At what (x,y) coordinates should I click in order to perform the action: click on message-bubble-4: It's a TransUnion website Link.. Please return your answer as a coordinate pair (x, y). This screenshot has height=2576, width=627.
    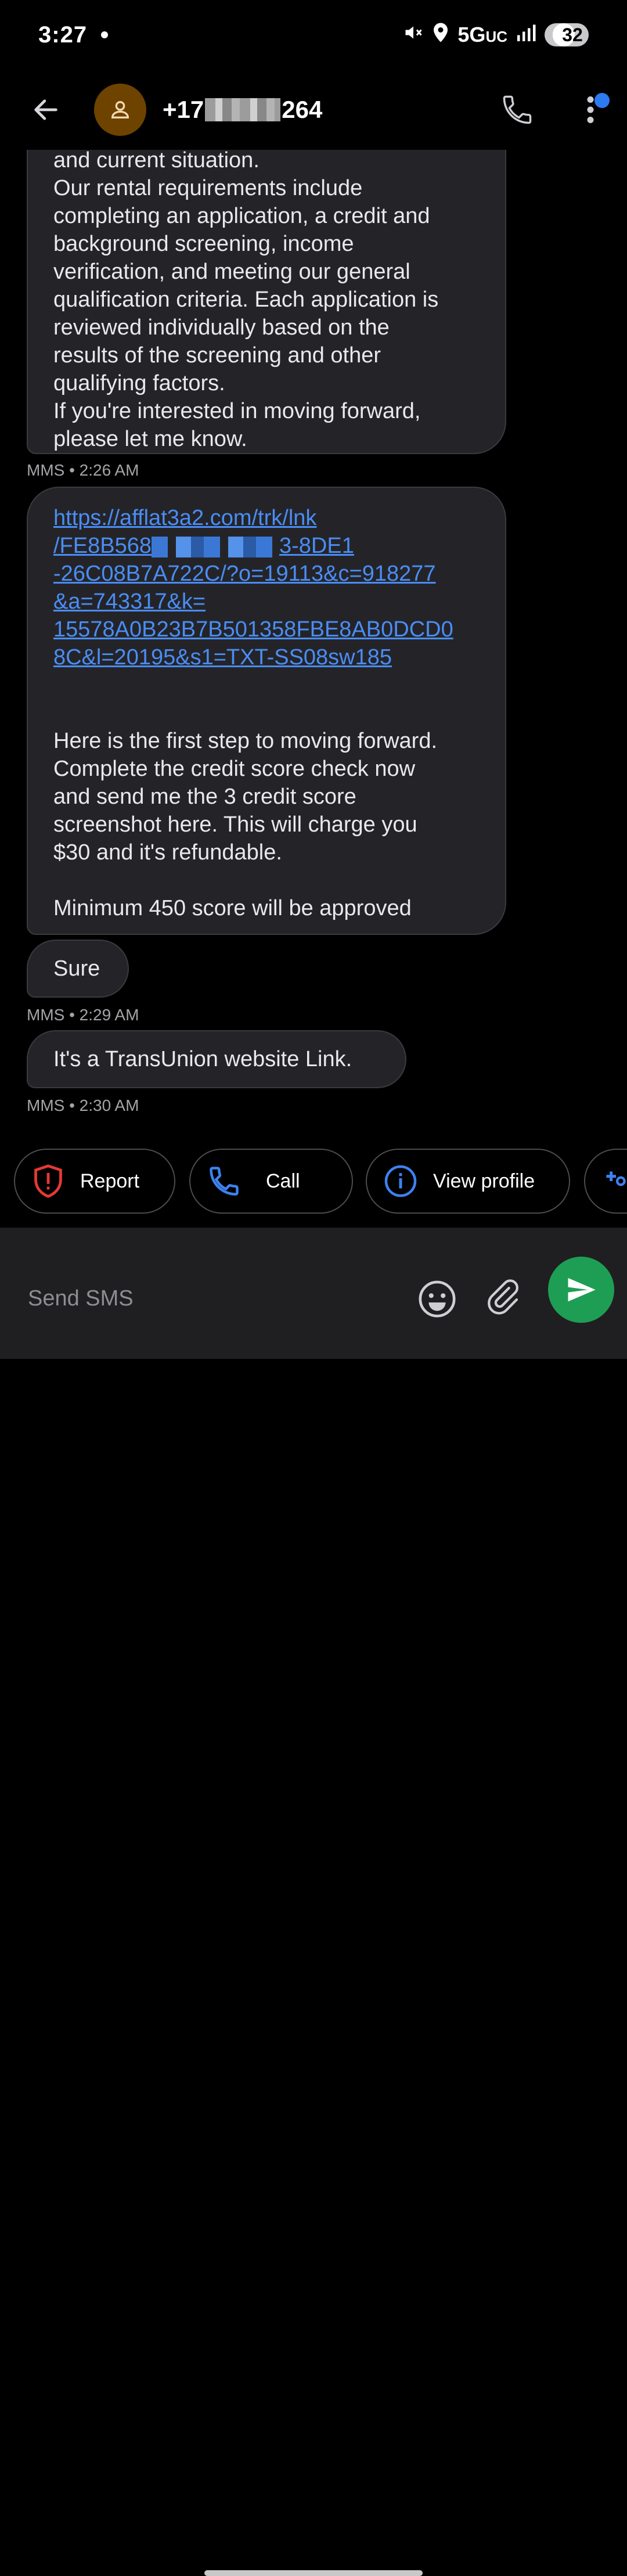
    Looking at the image, I should click on (217, 1059).